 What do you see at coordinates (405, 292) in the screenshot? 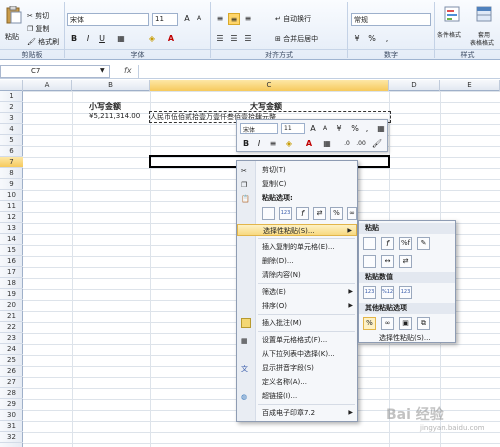
I see `sub-values-source-icon: 123` at bounding box center [405, 292].